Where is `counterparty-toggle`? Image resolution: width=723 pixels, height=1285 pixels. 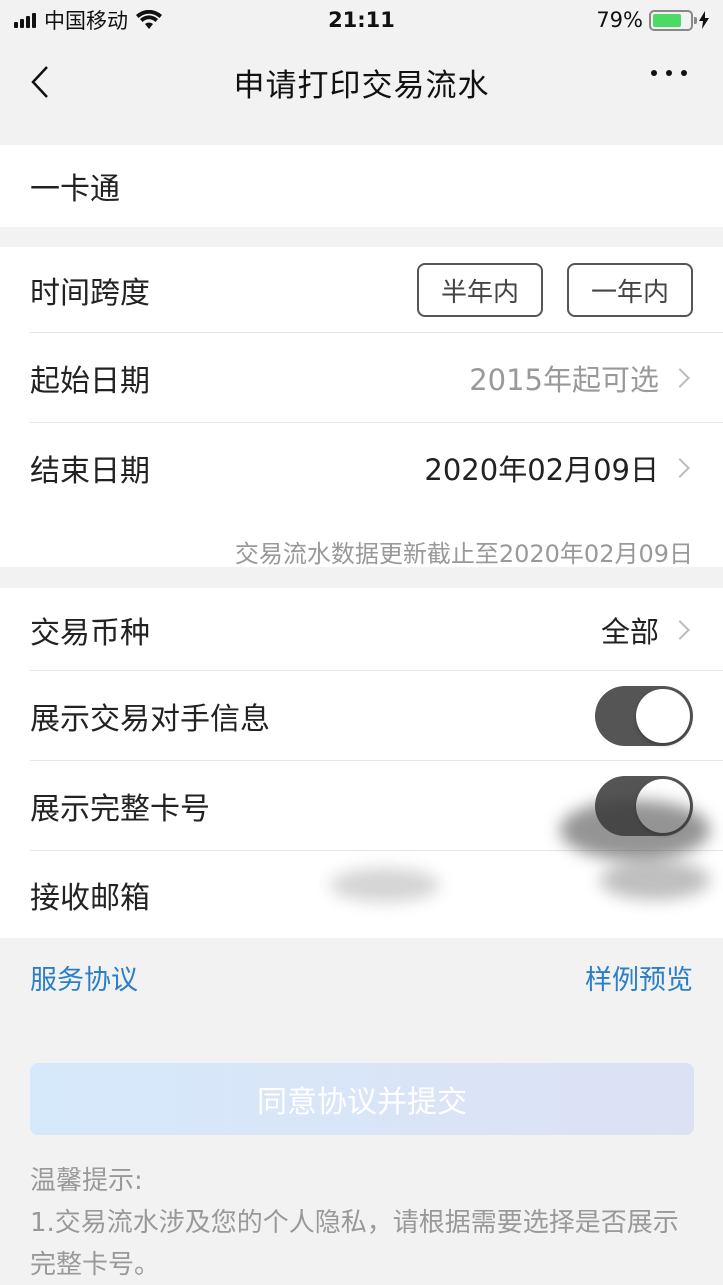
counterparty-toggle is located at coordinates (644, 715).